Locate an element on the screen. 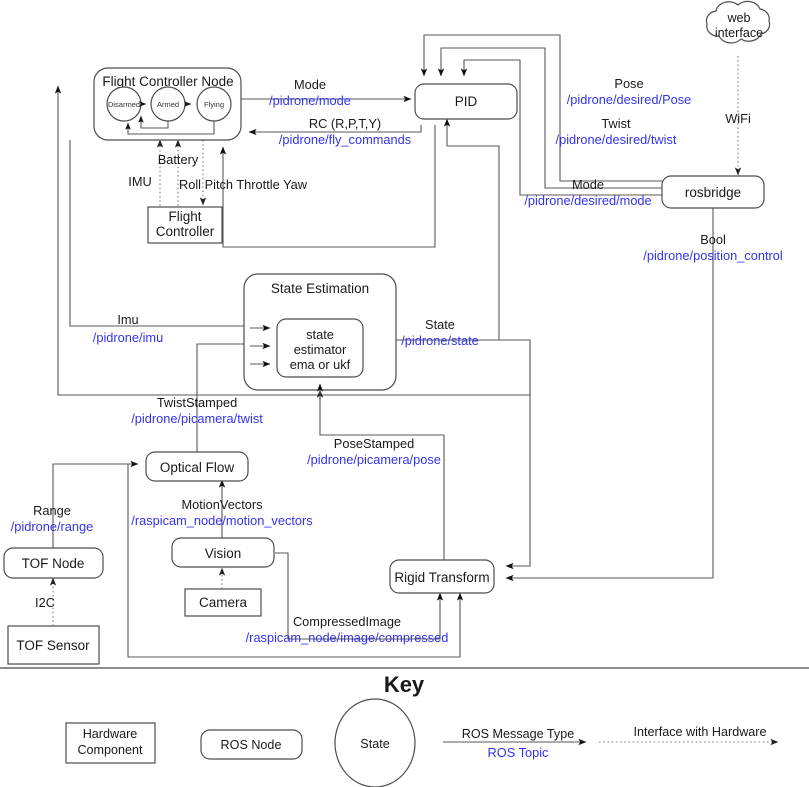 This screenshot has height=787, width=809. key-hardware-component: Hardware Component is located at coordinates (110, 743).